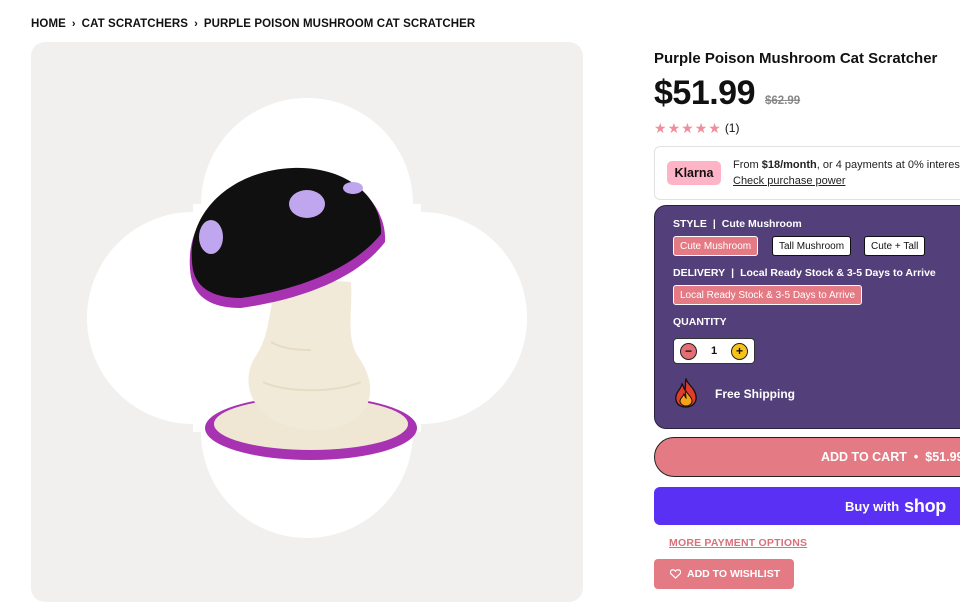 The image size is (960, 602). I want to click on shop-logo: shop, so click(925, 505).